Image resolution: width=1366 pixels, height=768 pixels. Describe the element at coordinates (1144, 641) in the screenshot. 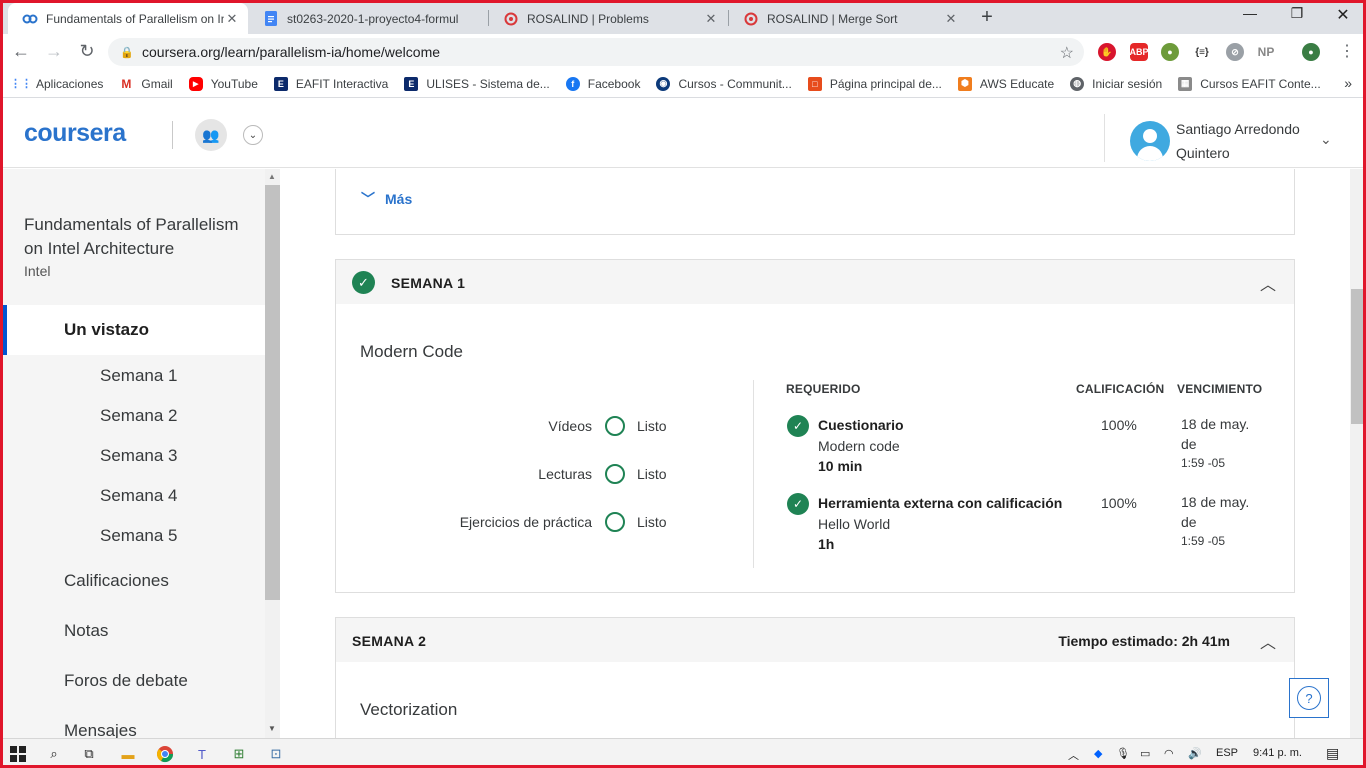

I see `estimated-time: Tiempo estimado: 2h 41m` at that location.